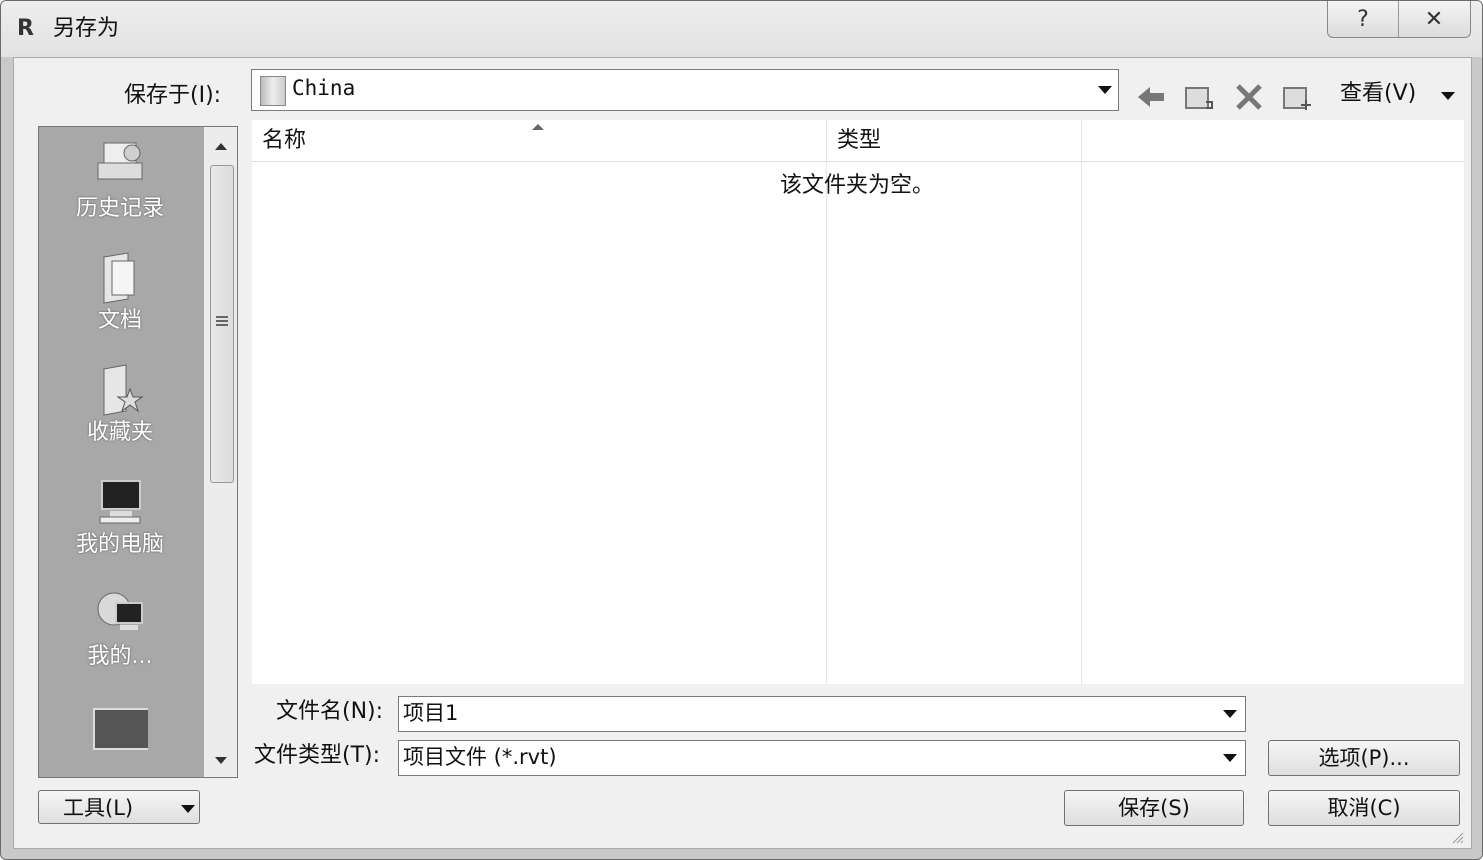  I want to click on favorites-icon, so click(120, 389).